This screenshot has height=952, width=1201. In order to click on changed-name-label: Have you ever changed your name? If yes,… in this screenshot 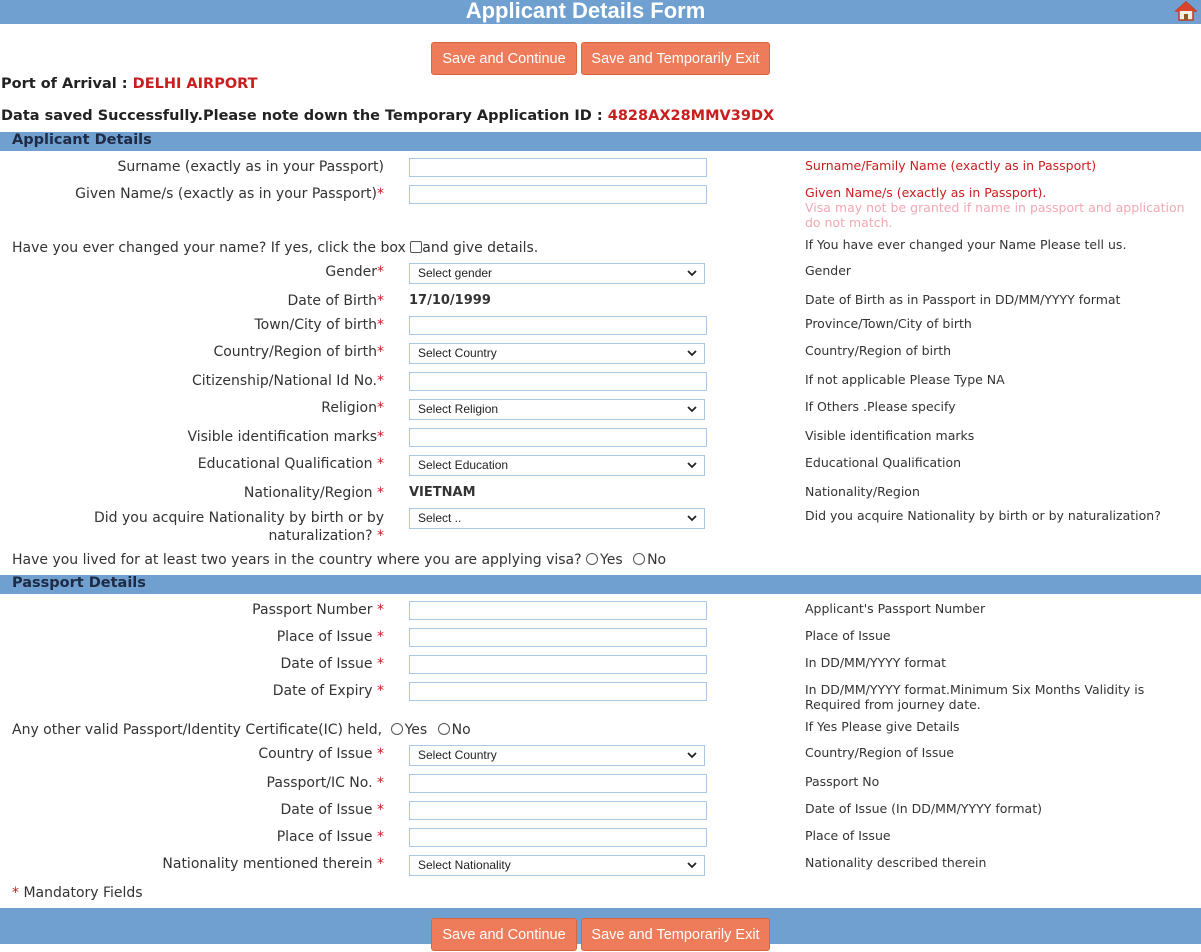, I will do `click(209, 248)`.